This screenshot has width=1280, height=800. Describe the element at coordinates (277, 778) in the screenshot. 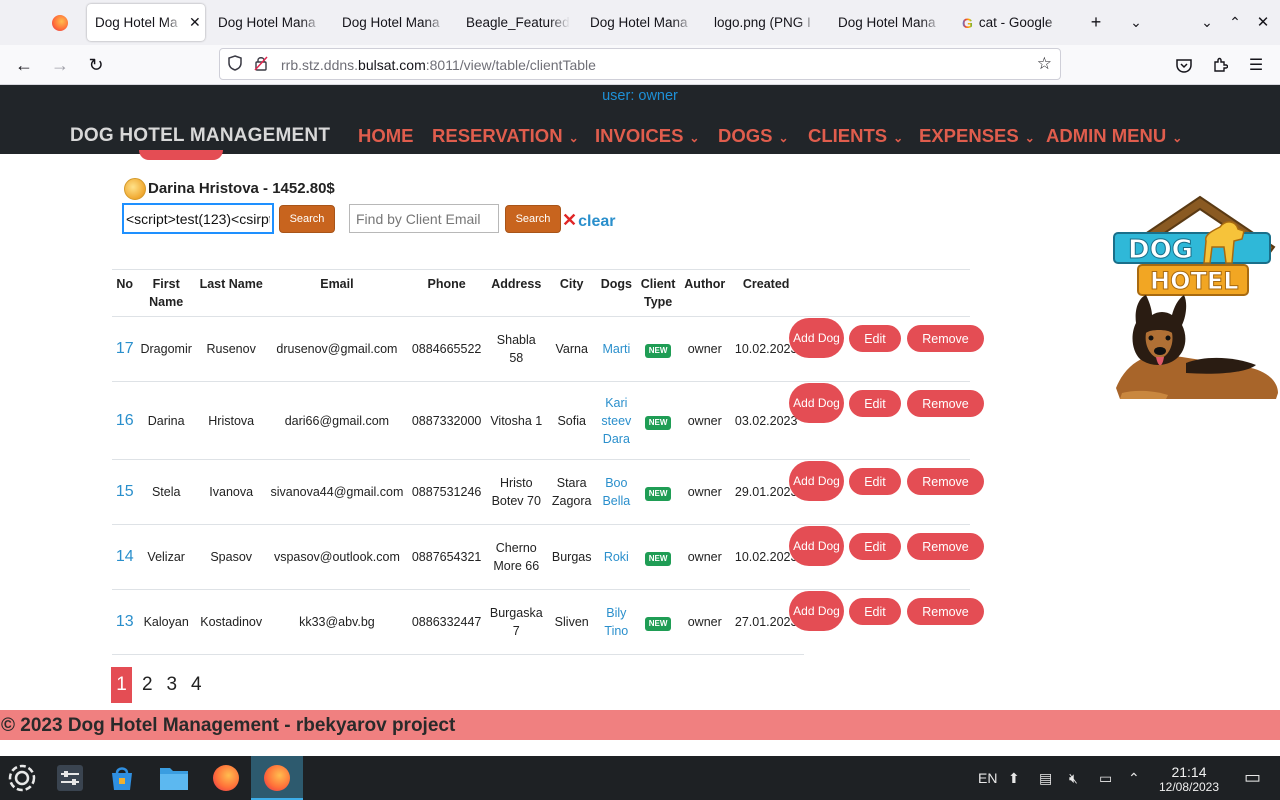

I see `firefox-active-taskbar-icon` at that location.